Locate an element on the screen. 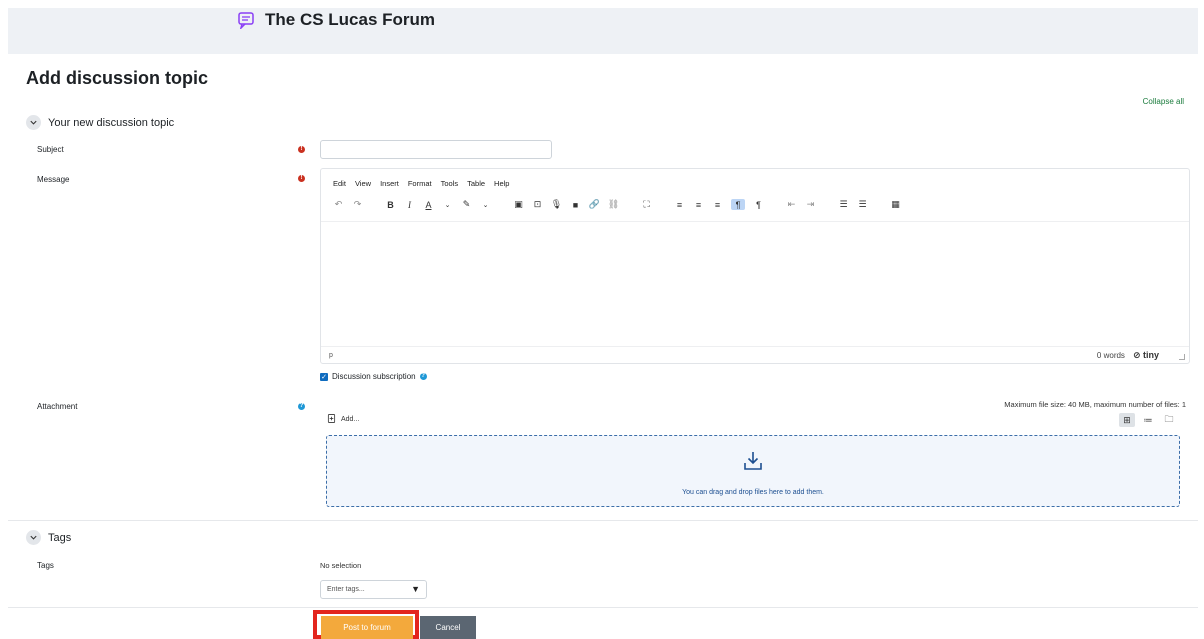  message-editor-area is located at coordinates (755, 284).